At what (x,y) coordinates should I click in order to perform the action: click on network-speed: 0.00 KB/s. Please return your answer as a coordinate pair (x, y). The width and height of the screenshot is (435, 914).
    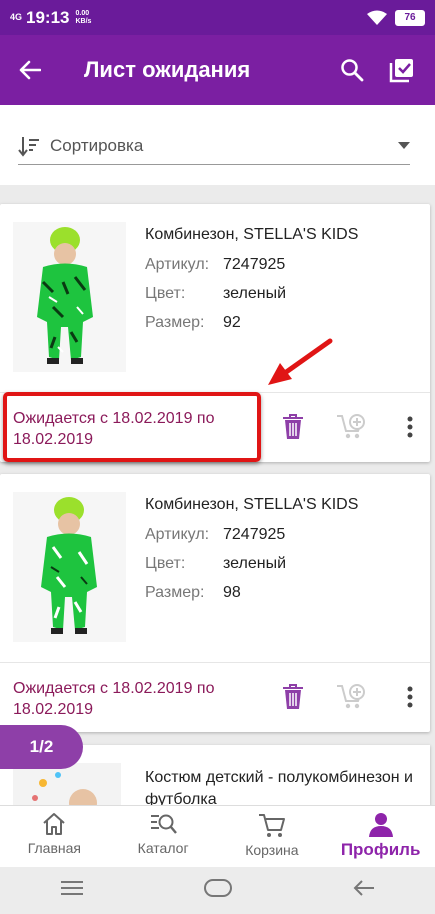
    Looking at the image, I should click on (83, 17).